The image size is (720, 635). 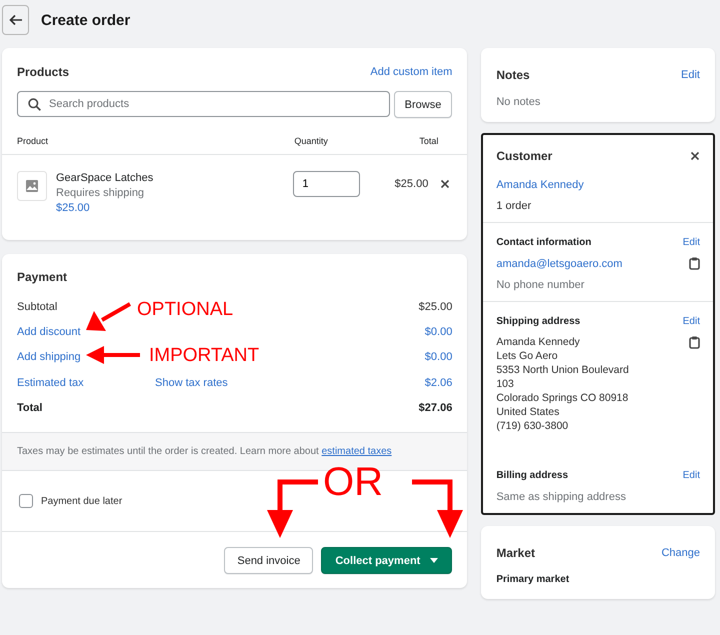 I want to click on tax-rates-link: Show tax rates, so click(x=191, y=382).